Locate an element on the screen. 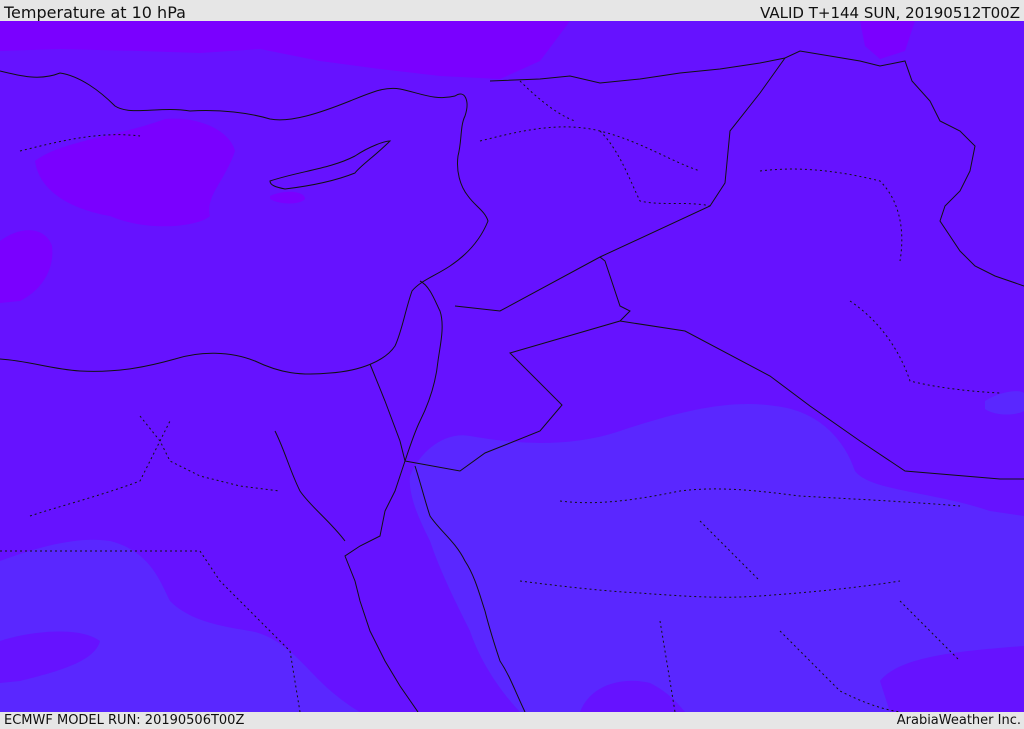 The height and width of the screenshot is (729, 1024). model-run-label: ECMWF MODEL RUN: 20190506T00Z is located at coordinates (124, 720).